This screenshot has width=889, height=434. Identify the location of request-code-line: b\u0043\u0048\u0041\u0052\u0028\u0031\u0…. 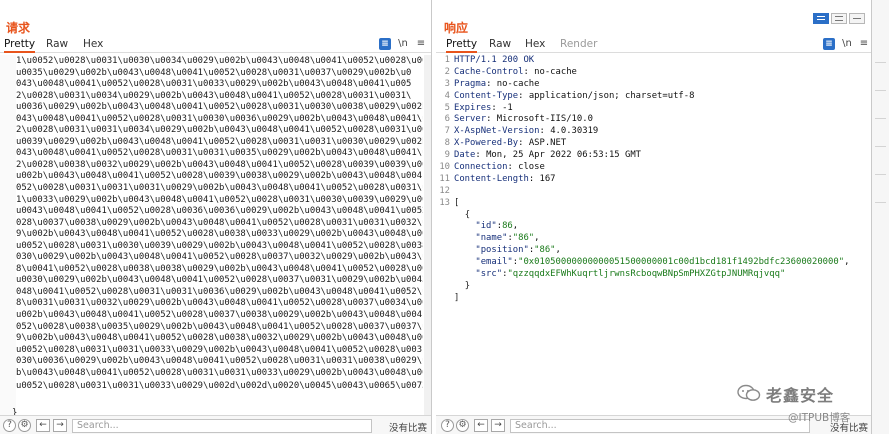
(219, 372).